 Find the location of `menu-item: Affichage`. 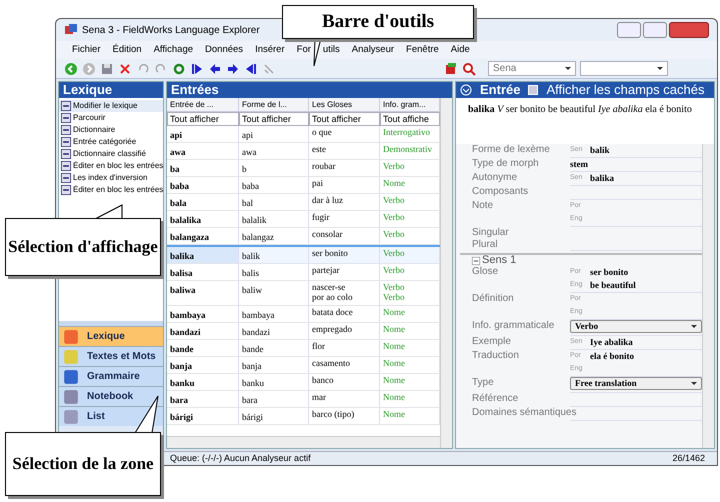

menu-item: Affichage is located at coordinates (174, 50).